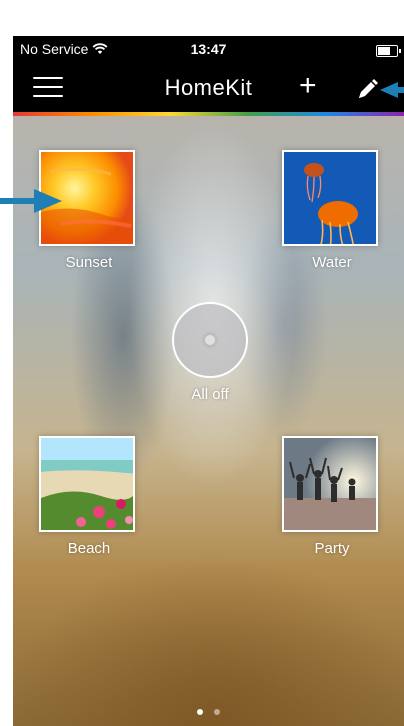 The width and height of the screenshot is (404, 726). What do you see at coordinates (208, 711) in the screenshot?
I see `page-indicator` at bounding box center [208, 711].